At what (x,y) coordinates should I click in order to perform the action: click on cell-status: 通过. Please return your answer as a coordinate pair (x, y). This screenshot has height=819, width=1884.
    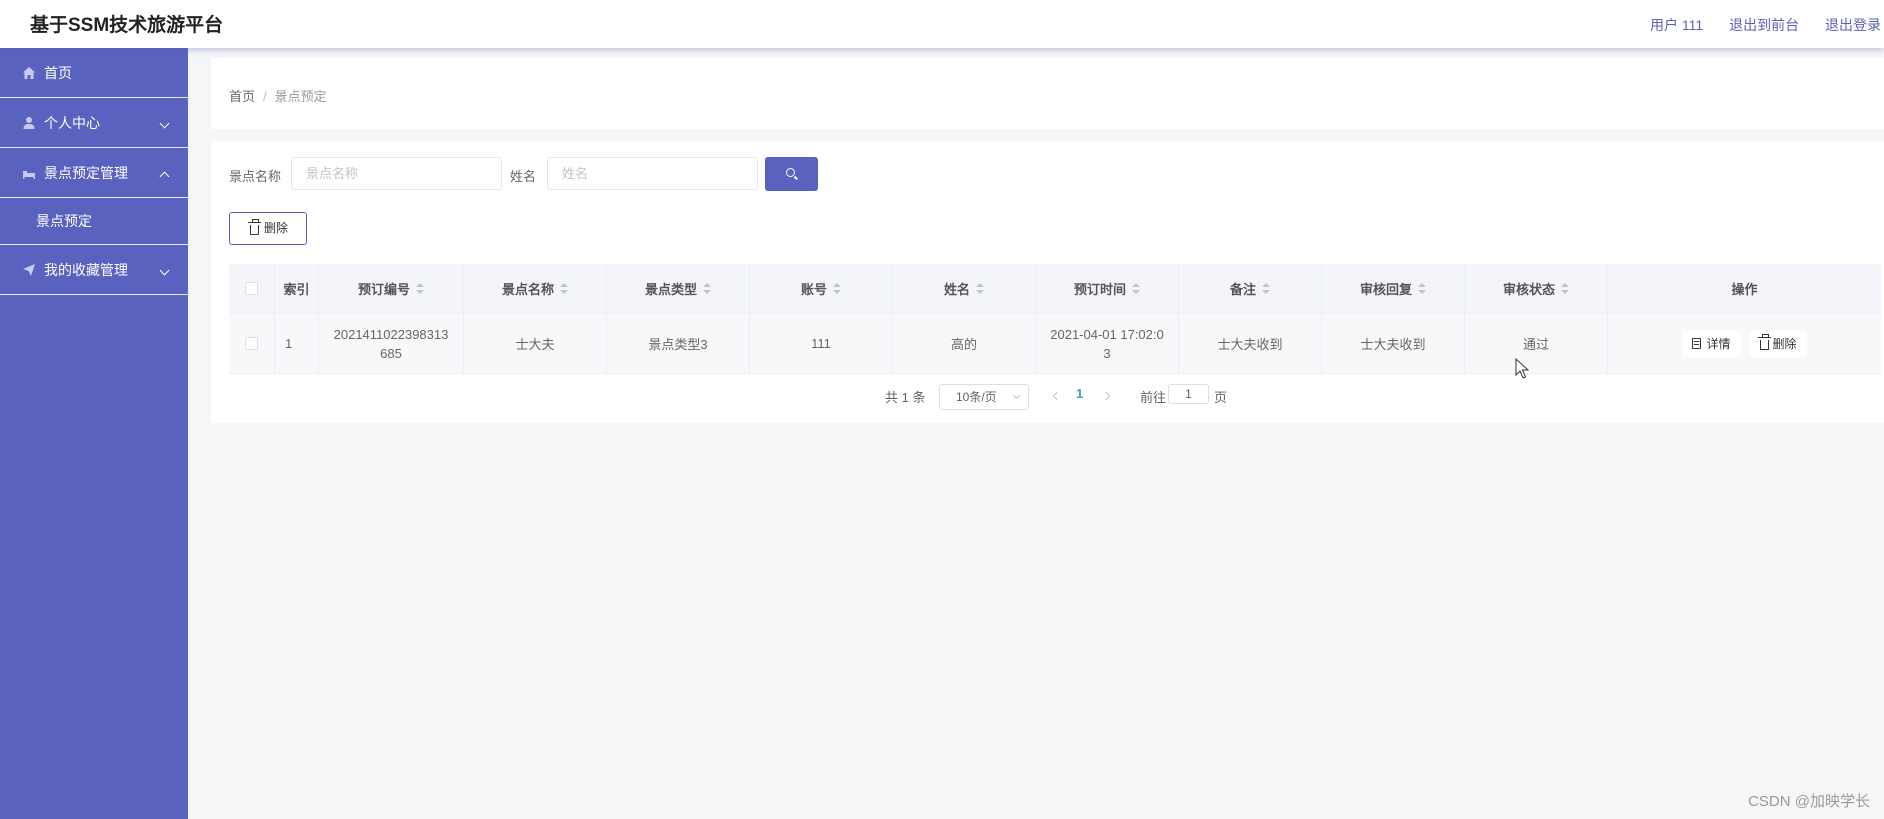
    Looking at the image, I should click on (1536, 343).